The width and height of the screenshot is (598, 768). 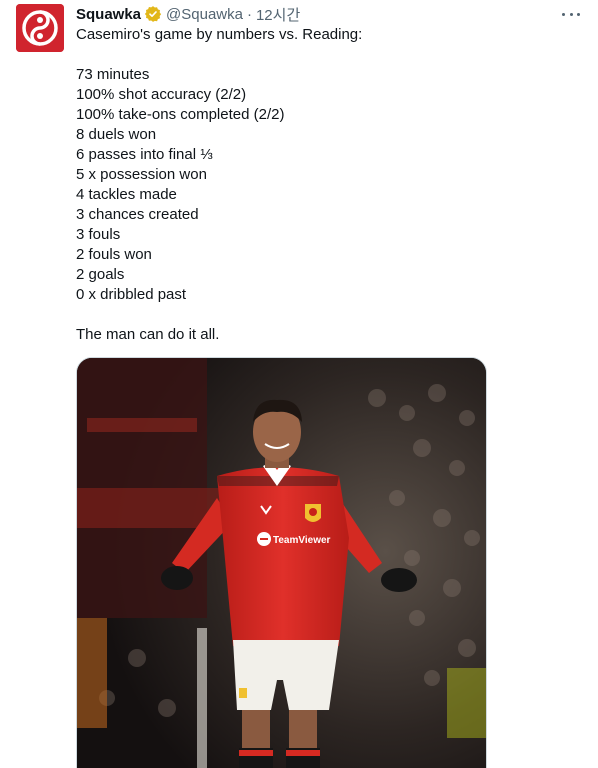 I want to click on more-options-icon, so click(x=571, y=14).